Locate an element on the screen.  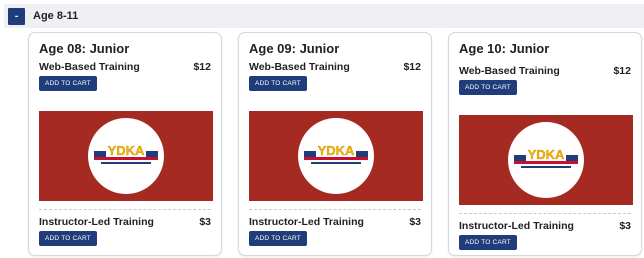
card-title: Age 08: Junior is located at coordinates (84, 48).